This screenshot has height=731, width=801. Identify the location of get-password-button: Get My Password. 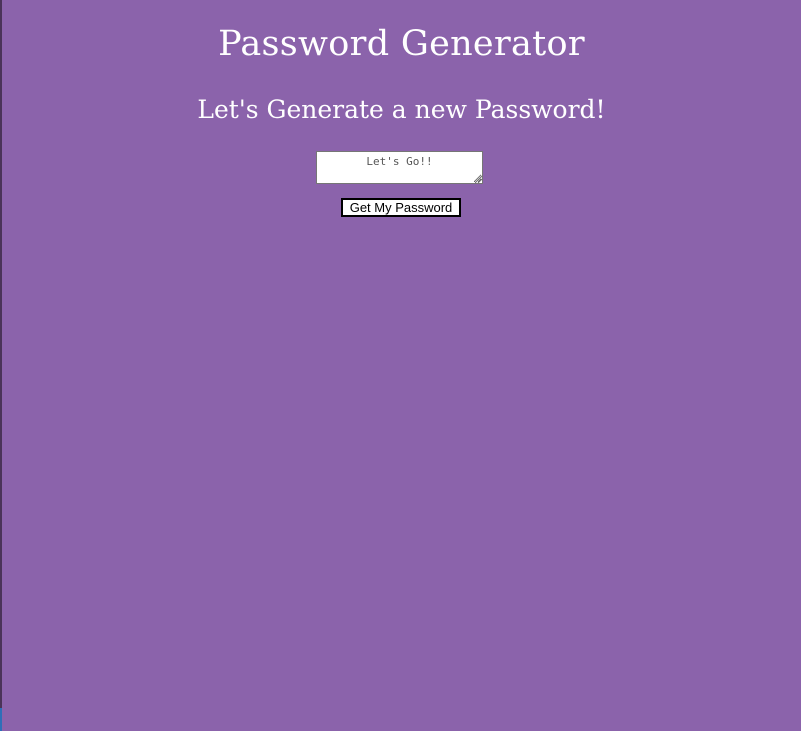
(401, 207).